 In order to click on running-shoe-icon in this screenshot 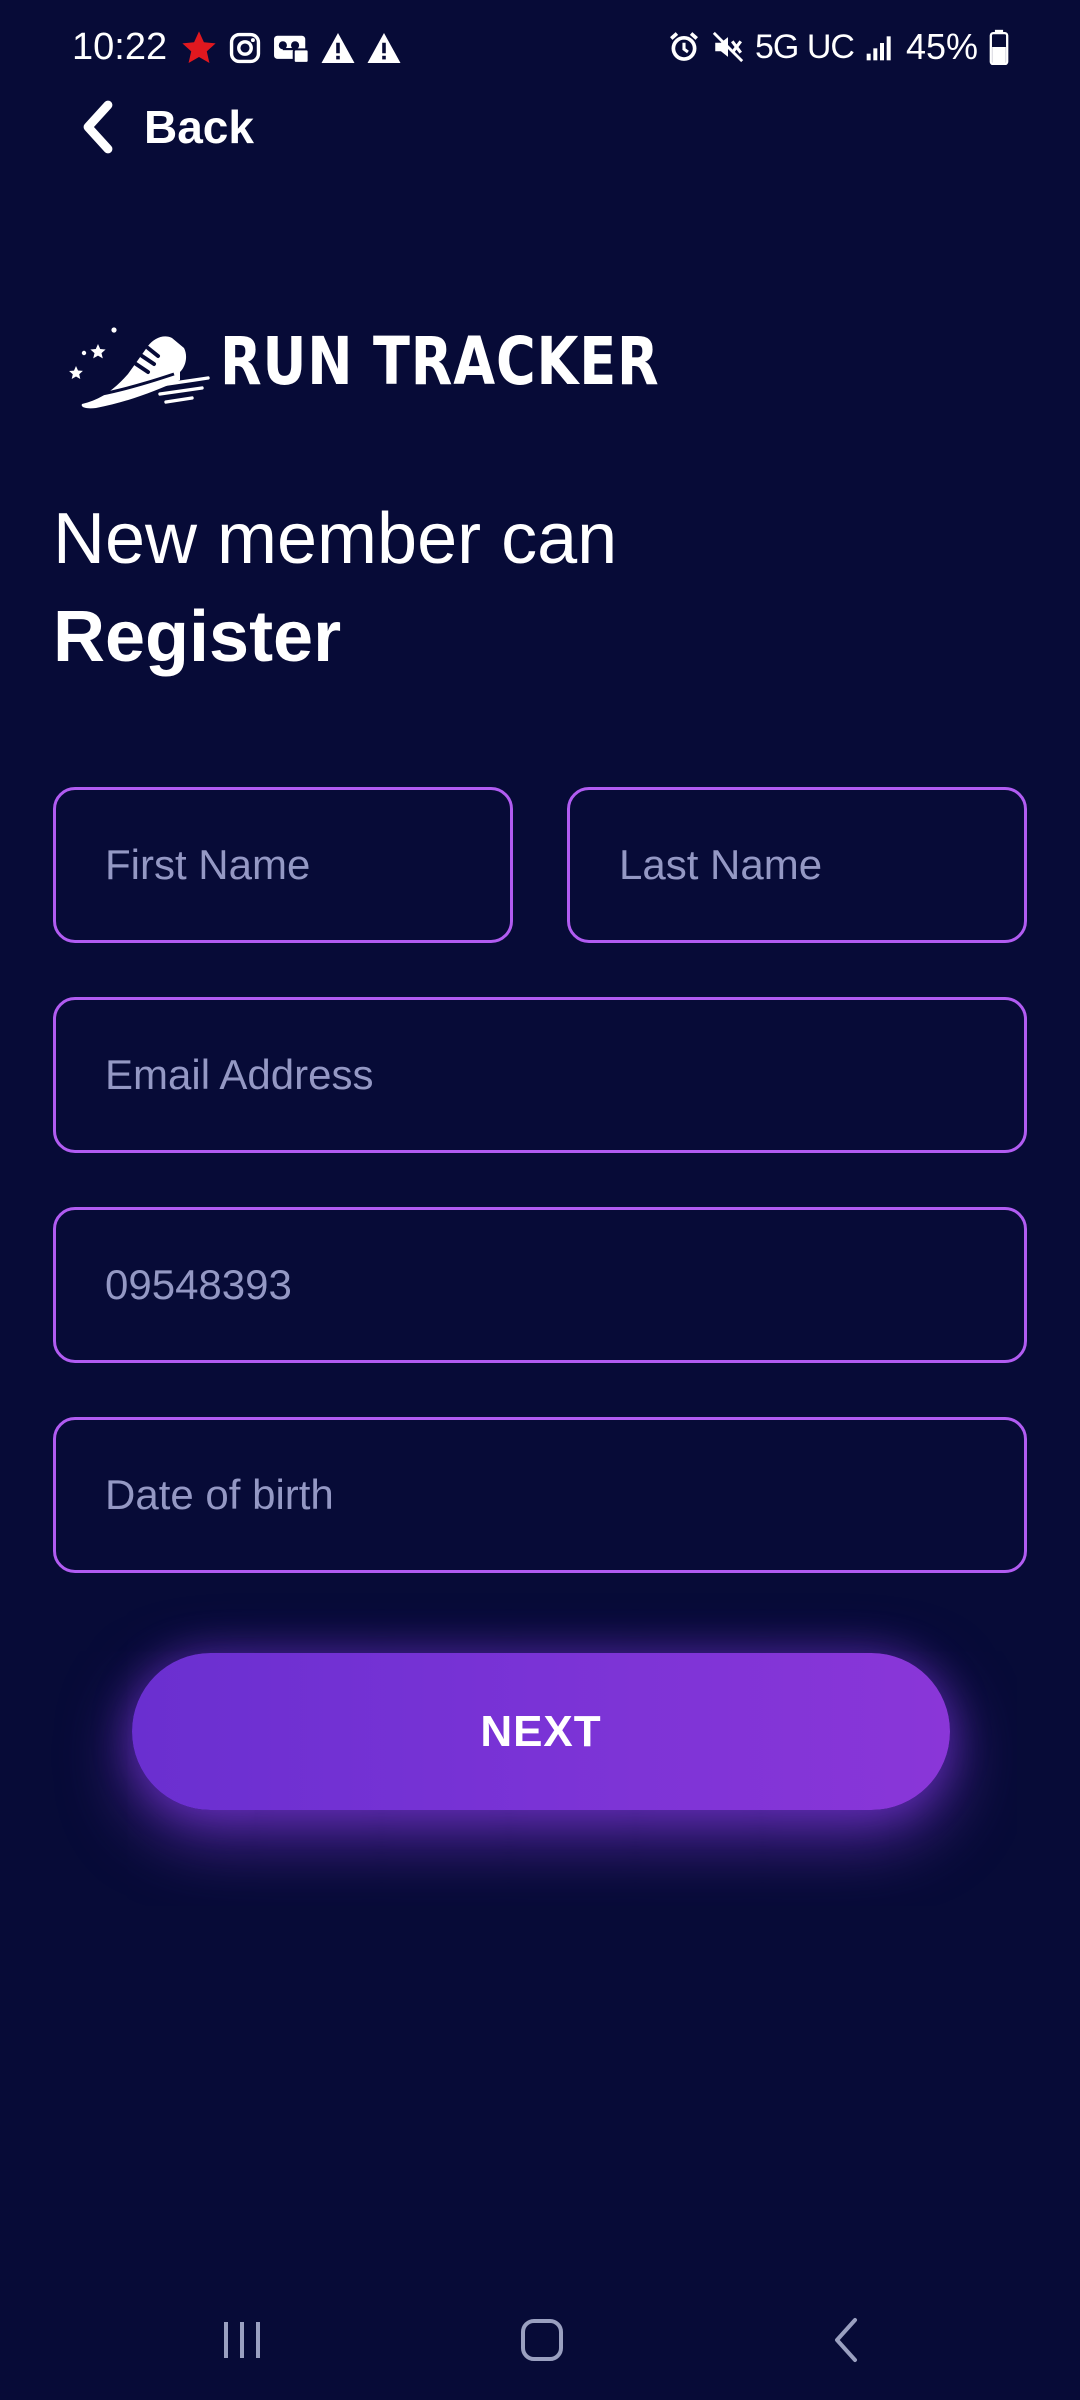, I will do `click(137, 361)`.